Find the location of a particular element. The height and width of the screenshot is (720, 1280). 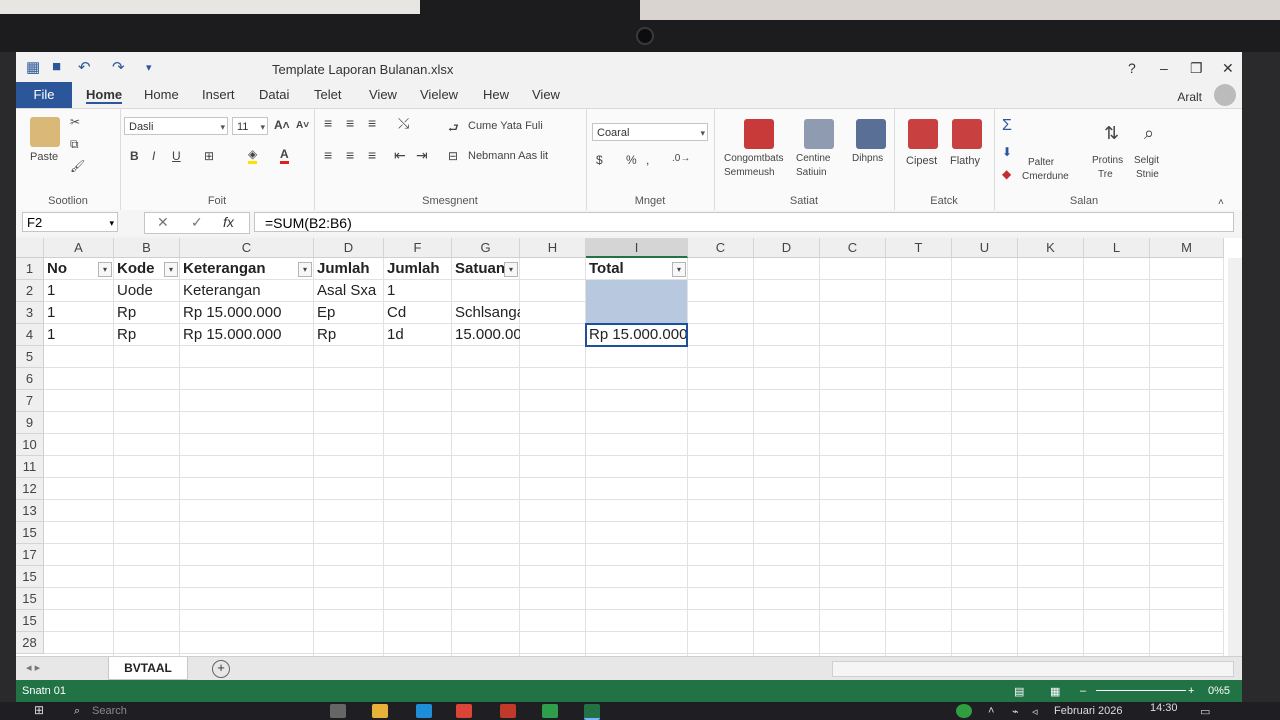

file-explorer-icon is located at coordinates (380, 711).